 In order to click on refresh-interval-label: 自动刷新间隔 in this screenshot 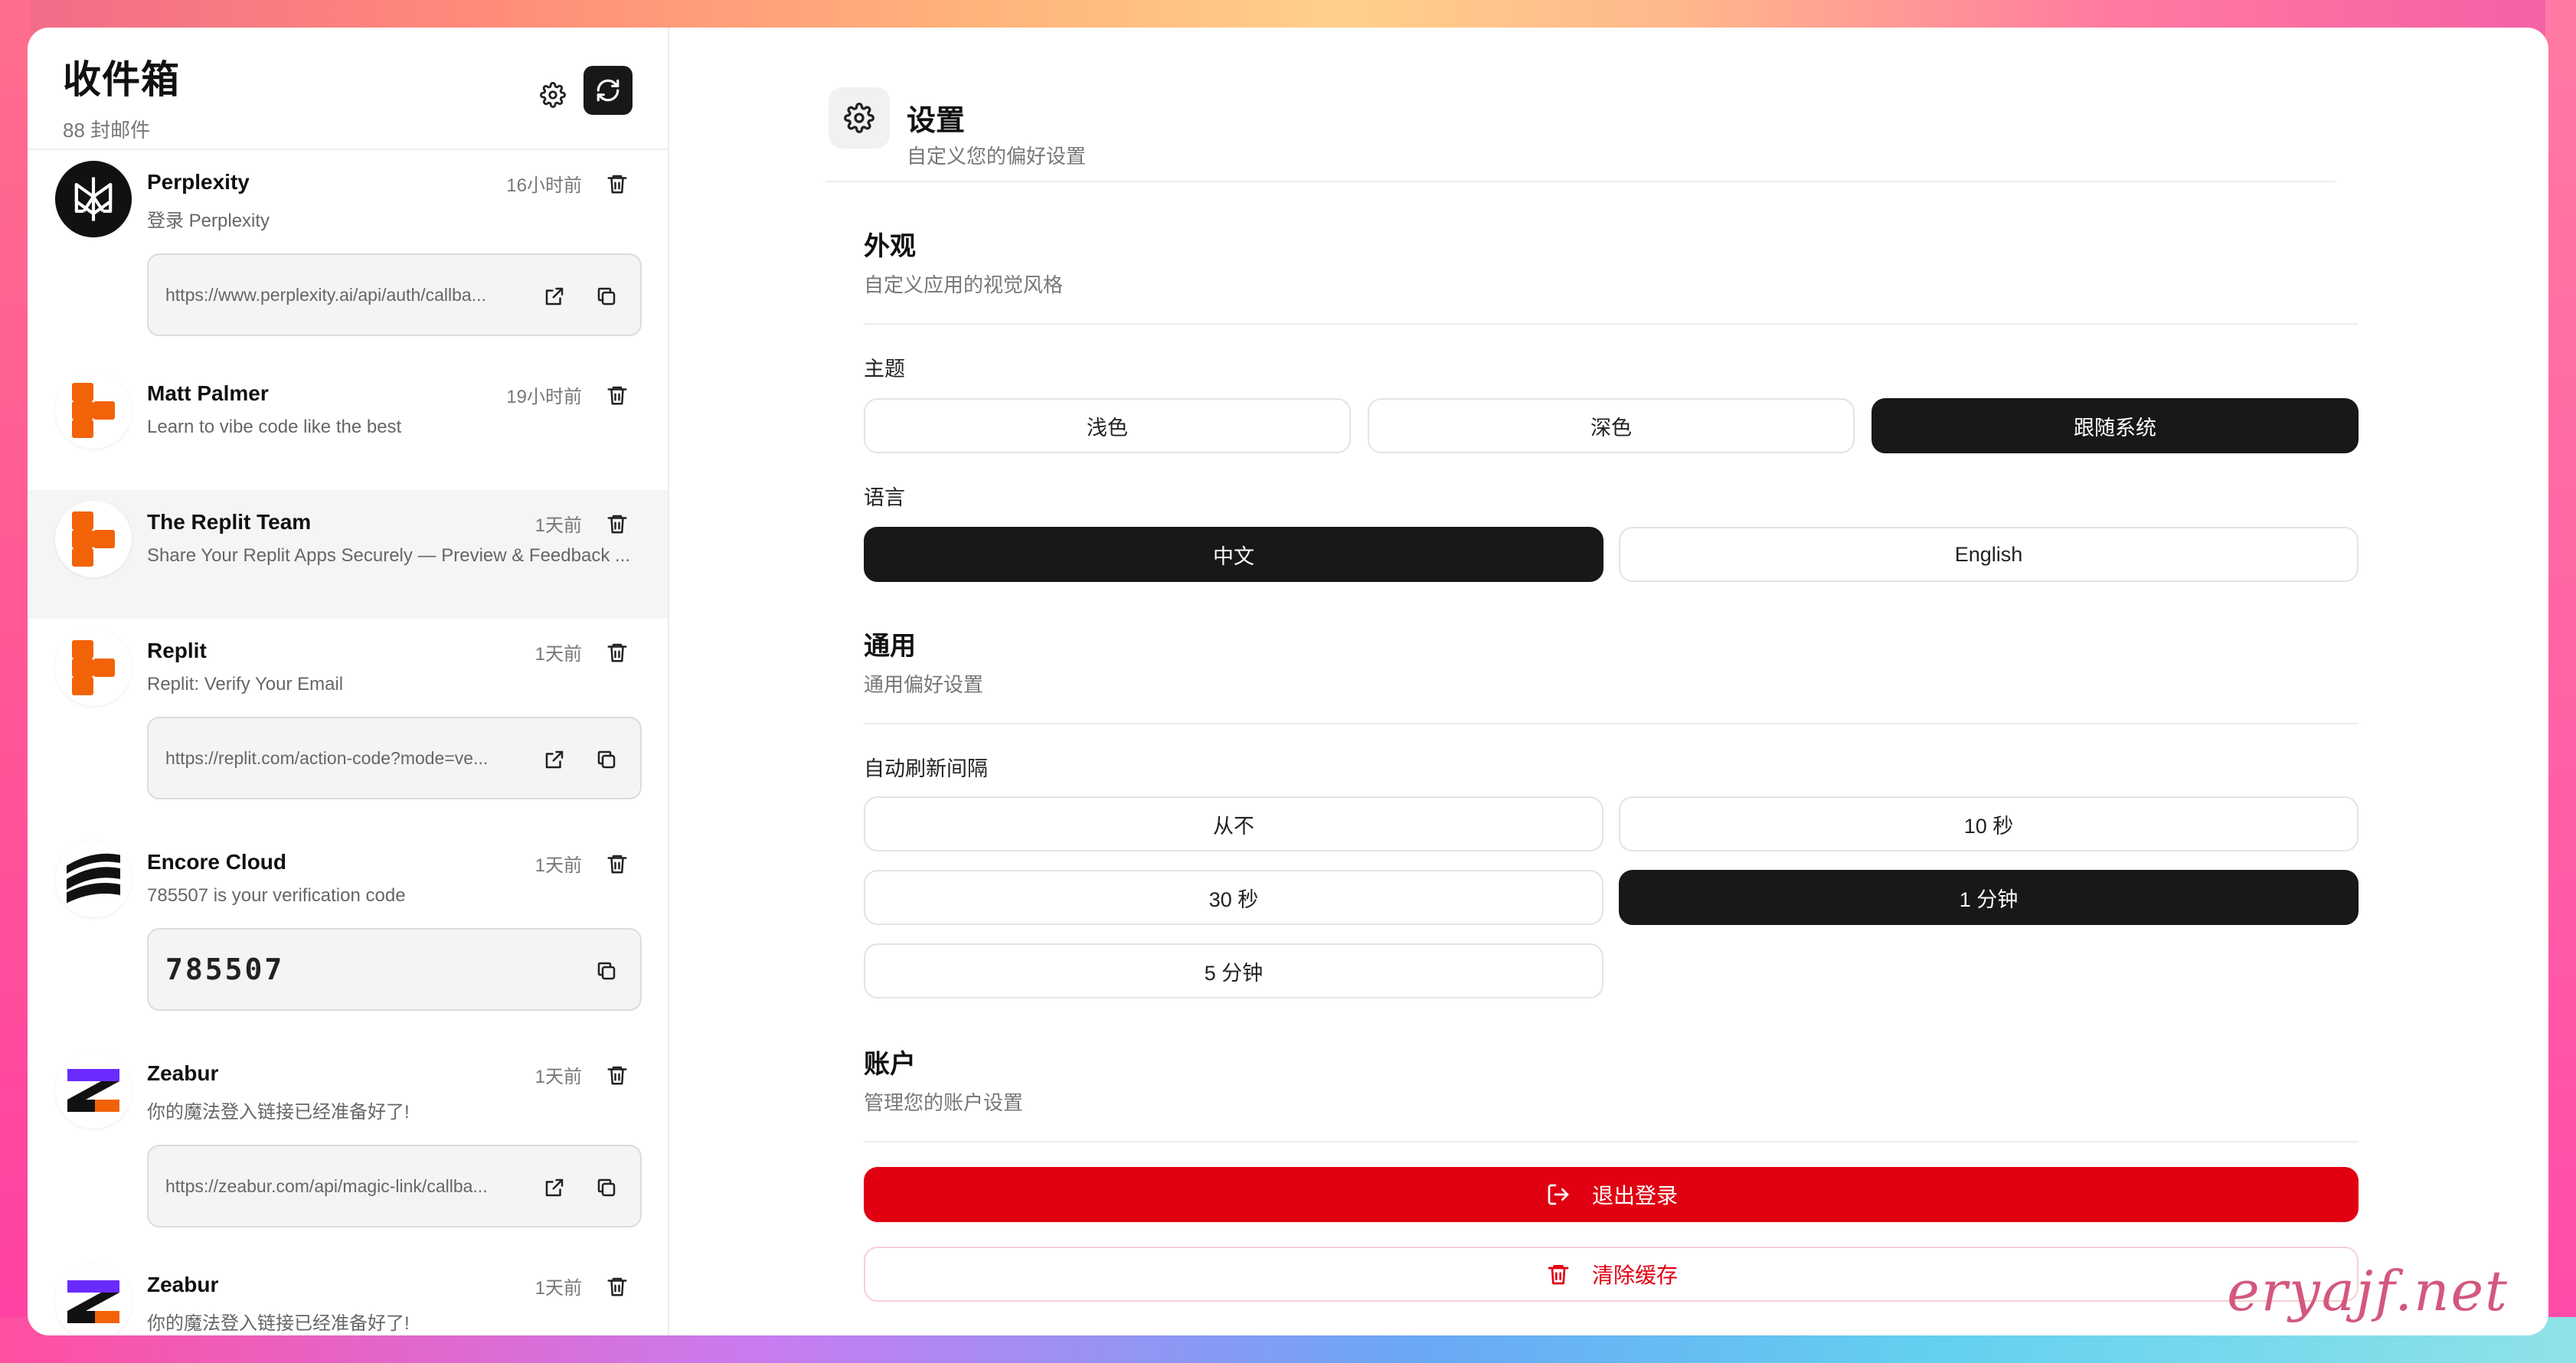, I will do `click(926, 768)`.